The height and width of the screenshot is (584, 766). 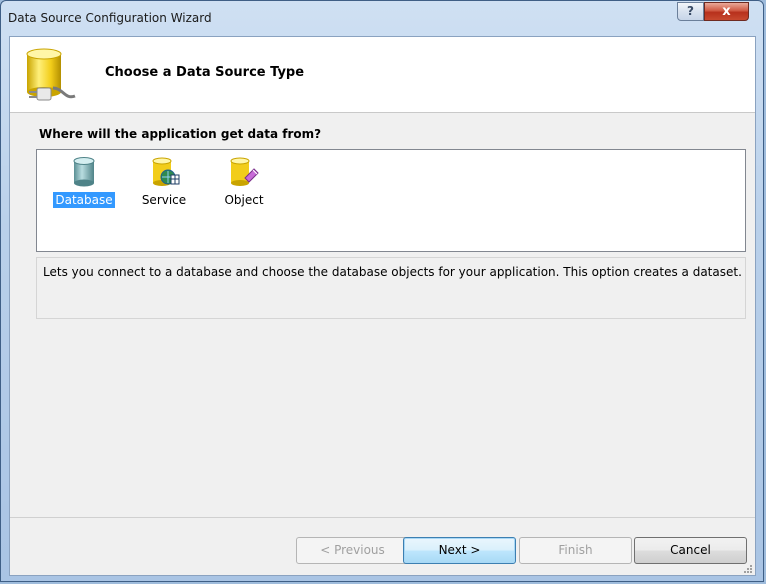 What do you see at coordinates (84, 200) in the screenshot?
I see `list-item-label: Database` at bounding box center [84, 200].